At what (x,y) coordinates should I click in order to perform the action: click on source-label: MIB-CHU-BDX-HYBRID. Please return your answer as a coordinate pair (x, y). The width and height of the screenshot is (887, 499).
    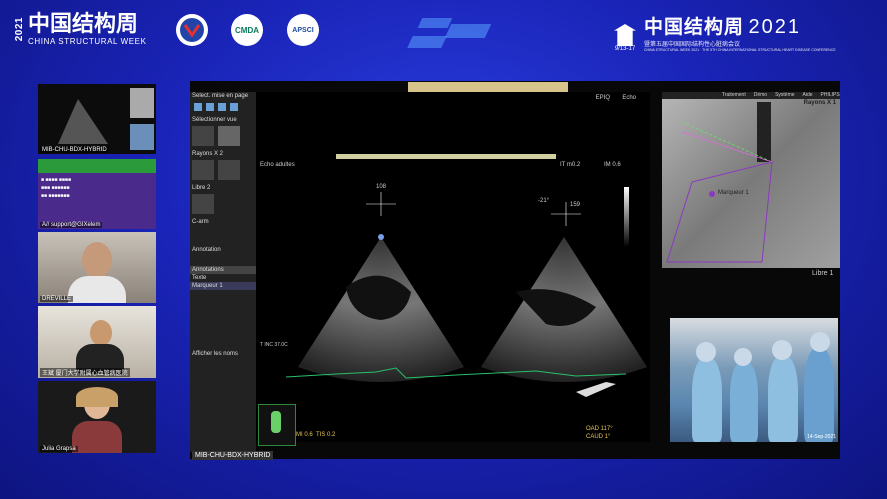
    Looking at the image, I should click on (233, 455).